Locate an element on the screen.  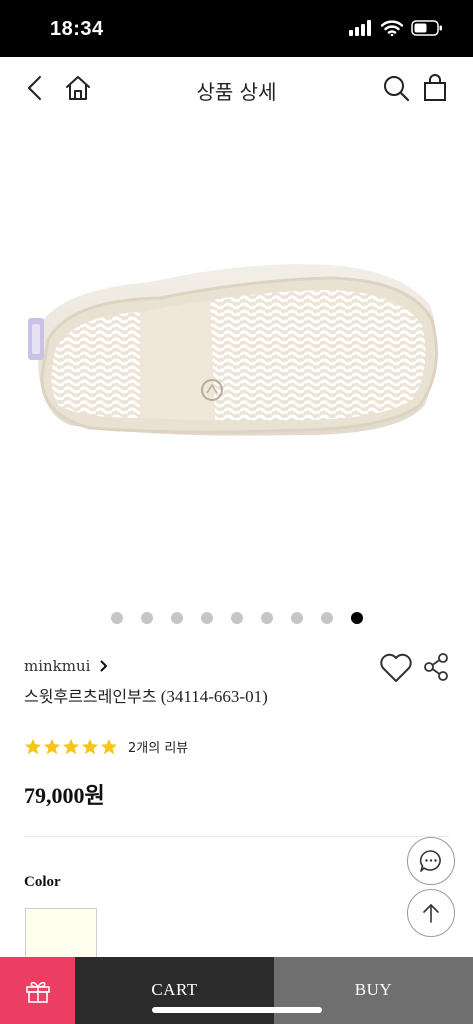
search-button is located at coordinates (396, 88).